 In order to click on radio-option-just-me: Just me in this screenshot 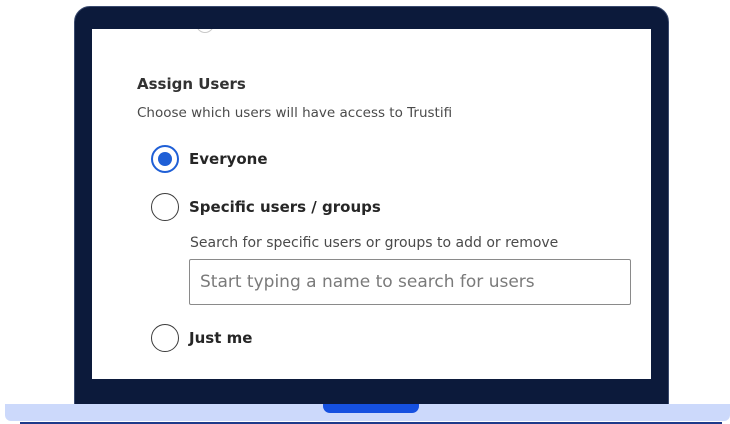, I will do `click(201, 338)`.